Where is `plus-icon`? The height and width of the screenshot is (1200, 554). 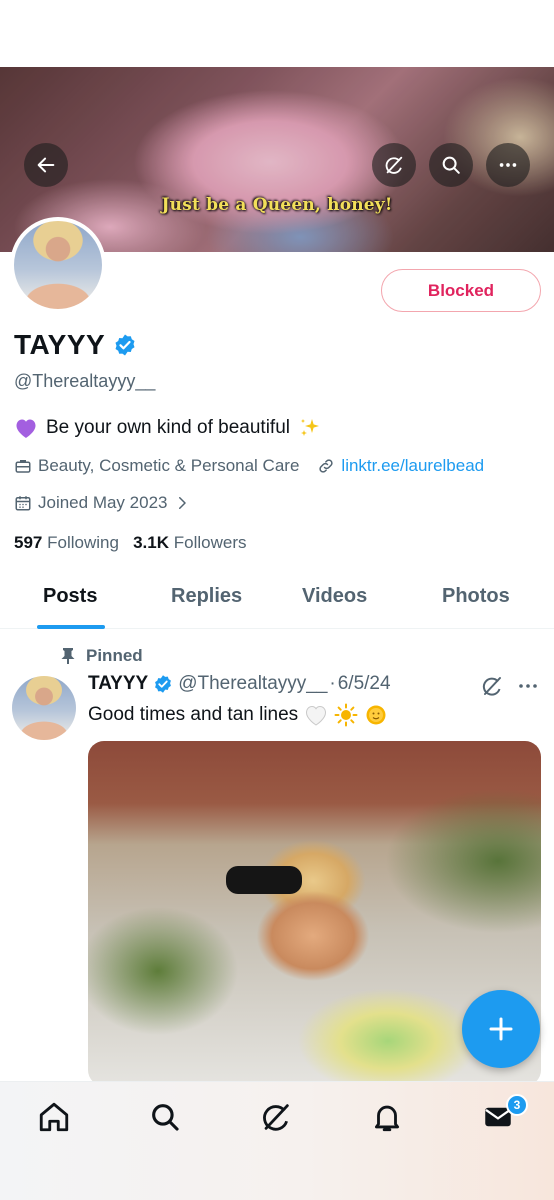 plus-icon is located at coordinates (501, 1029).